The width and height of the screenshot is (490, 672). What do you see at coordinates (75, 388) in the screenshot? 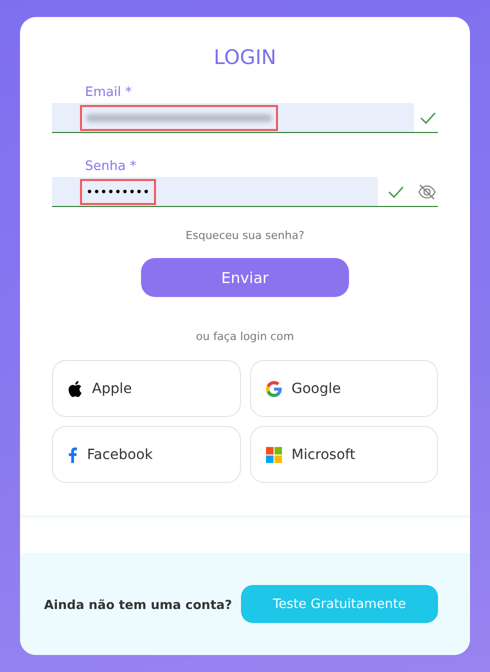
I see `apple-icon` at bounding box center [75, 388].